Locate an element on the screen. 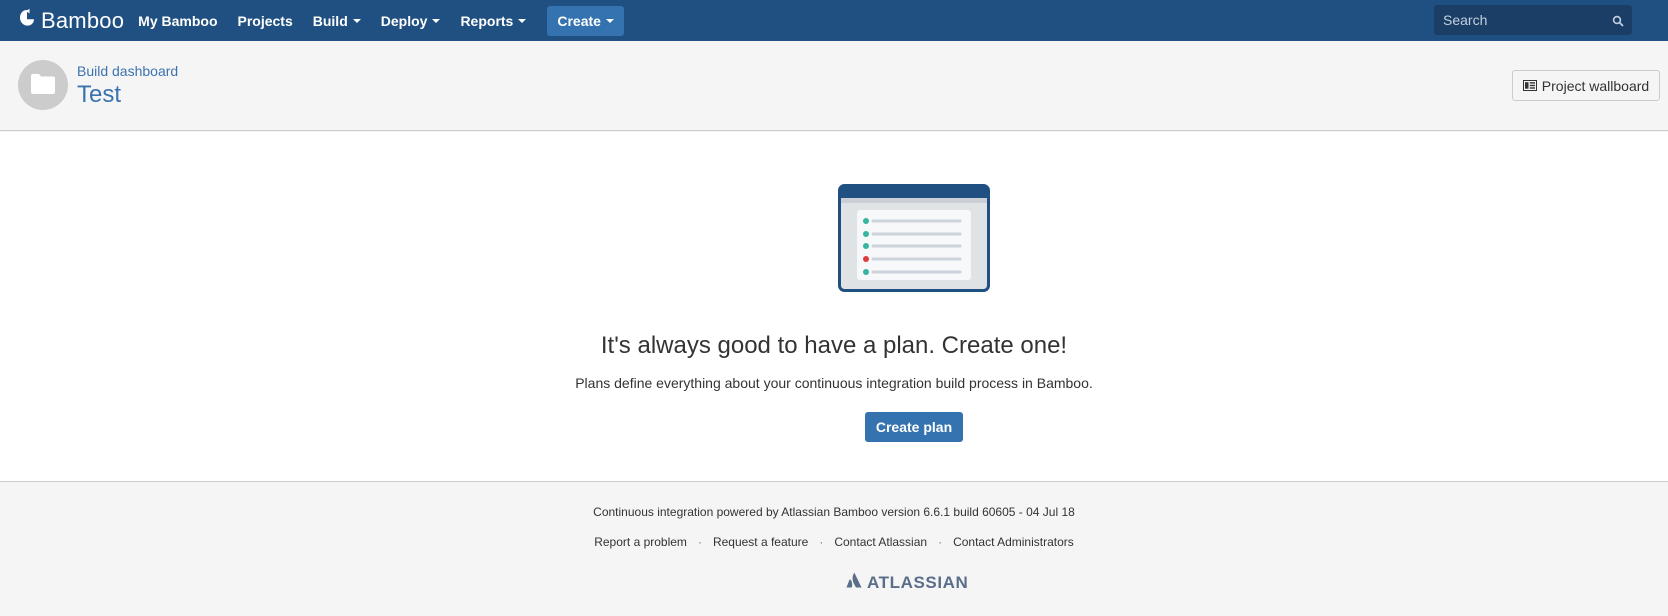  nav-reports: Reports is located at coordinates (493, 20).